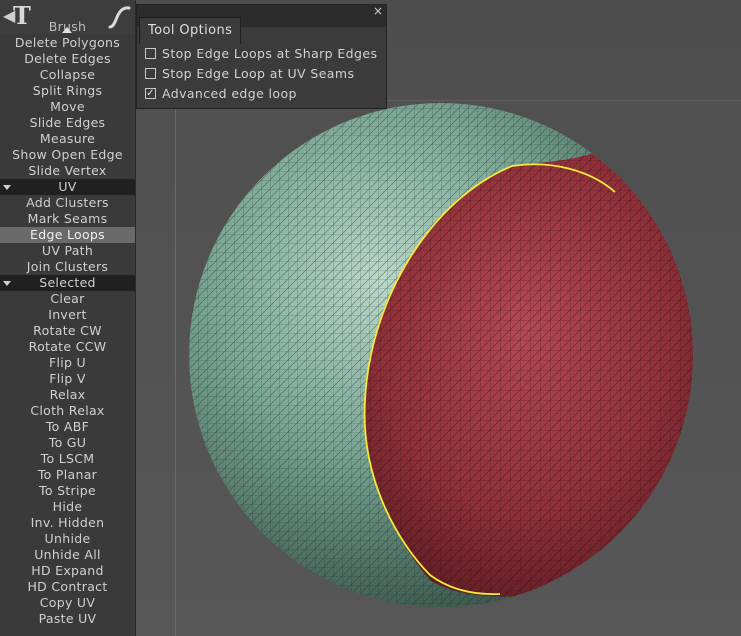  I want to click on cmd-cloth-relax: Cloth Relax, so click(67, 411).